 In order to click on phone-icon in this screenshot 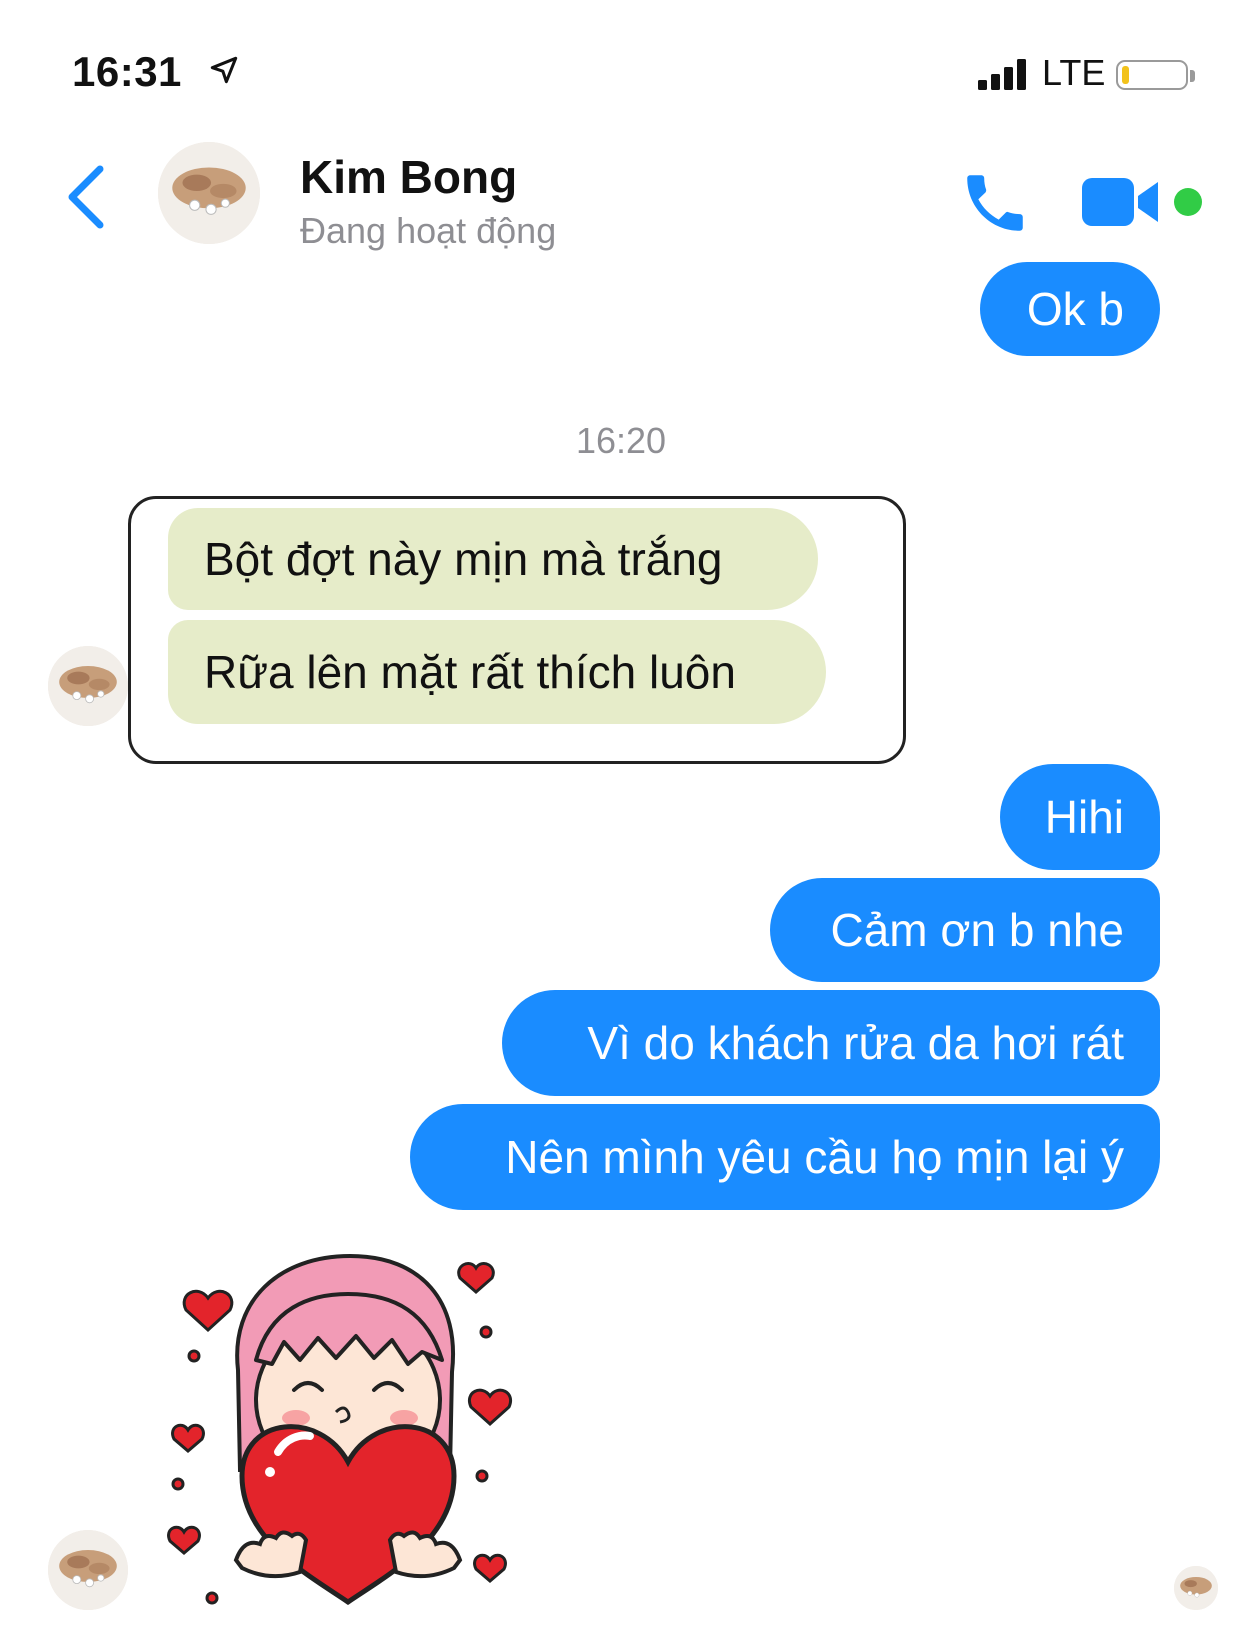, I will do `click(995, 203)`.